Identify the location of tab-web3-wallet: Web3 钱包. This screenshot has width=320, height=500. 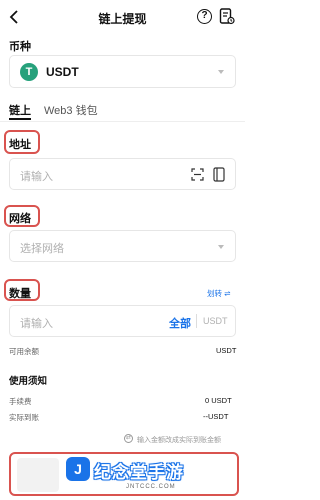
(71, 110).